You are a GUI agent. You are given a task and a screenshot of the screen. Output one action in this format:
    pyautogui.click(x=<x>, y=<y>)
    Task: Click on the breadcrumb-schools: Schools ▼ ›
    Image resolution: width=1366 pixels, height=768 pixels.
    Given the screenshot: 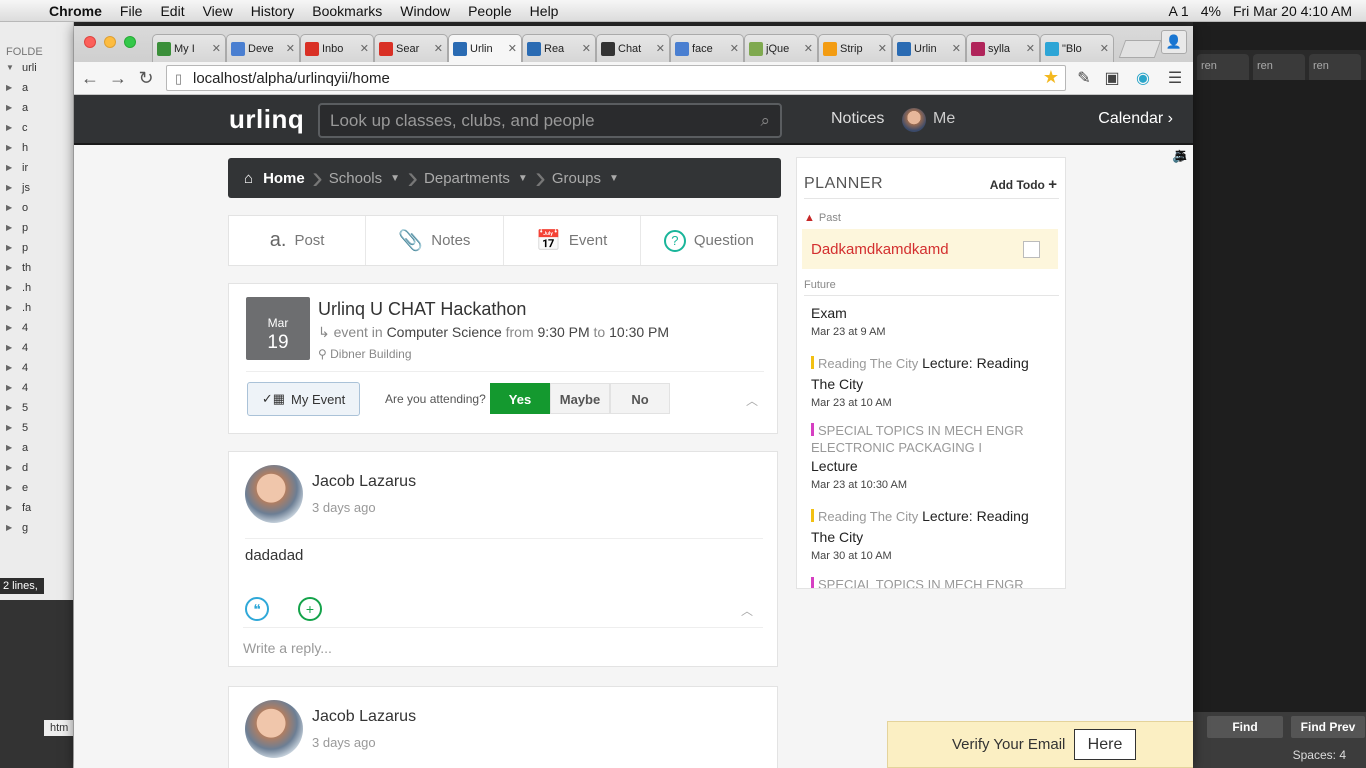 What is the action you would take?
    pyautogui.click(x=367, y=178)
    